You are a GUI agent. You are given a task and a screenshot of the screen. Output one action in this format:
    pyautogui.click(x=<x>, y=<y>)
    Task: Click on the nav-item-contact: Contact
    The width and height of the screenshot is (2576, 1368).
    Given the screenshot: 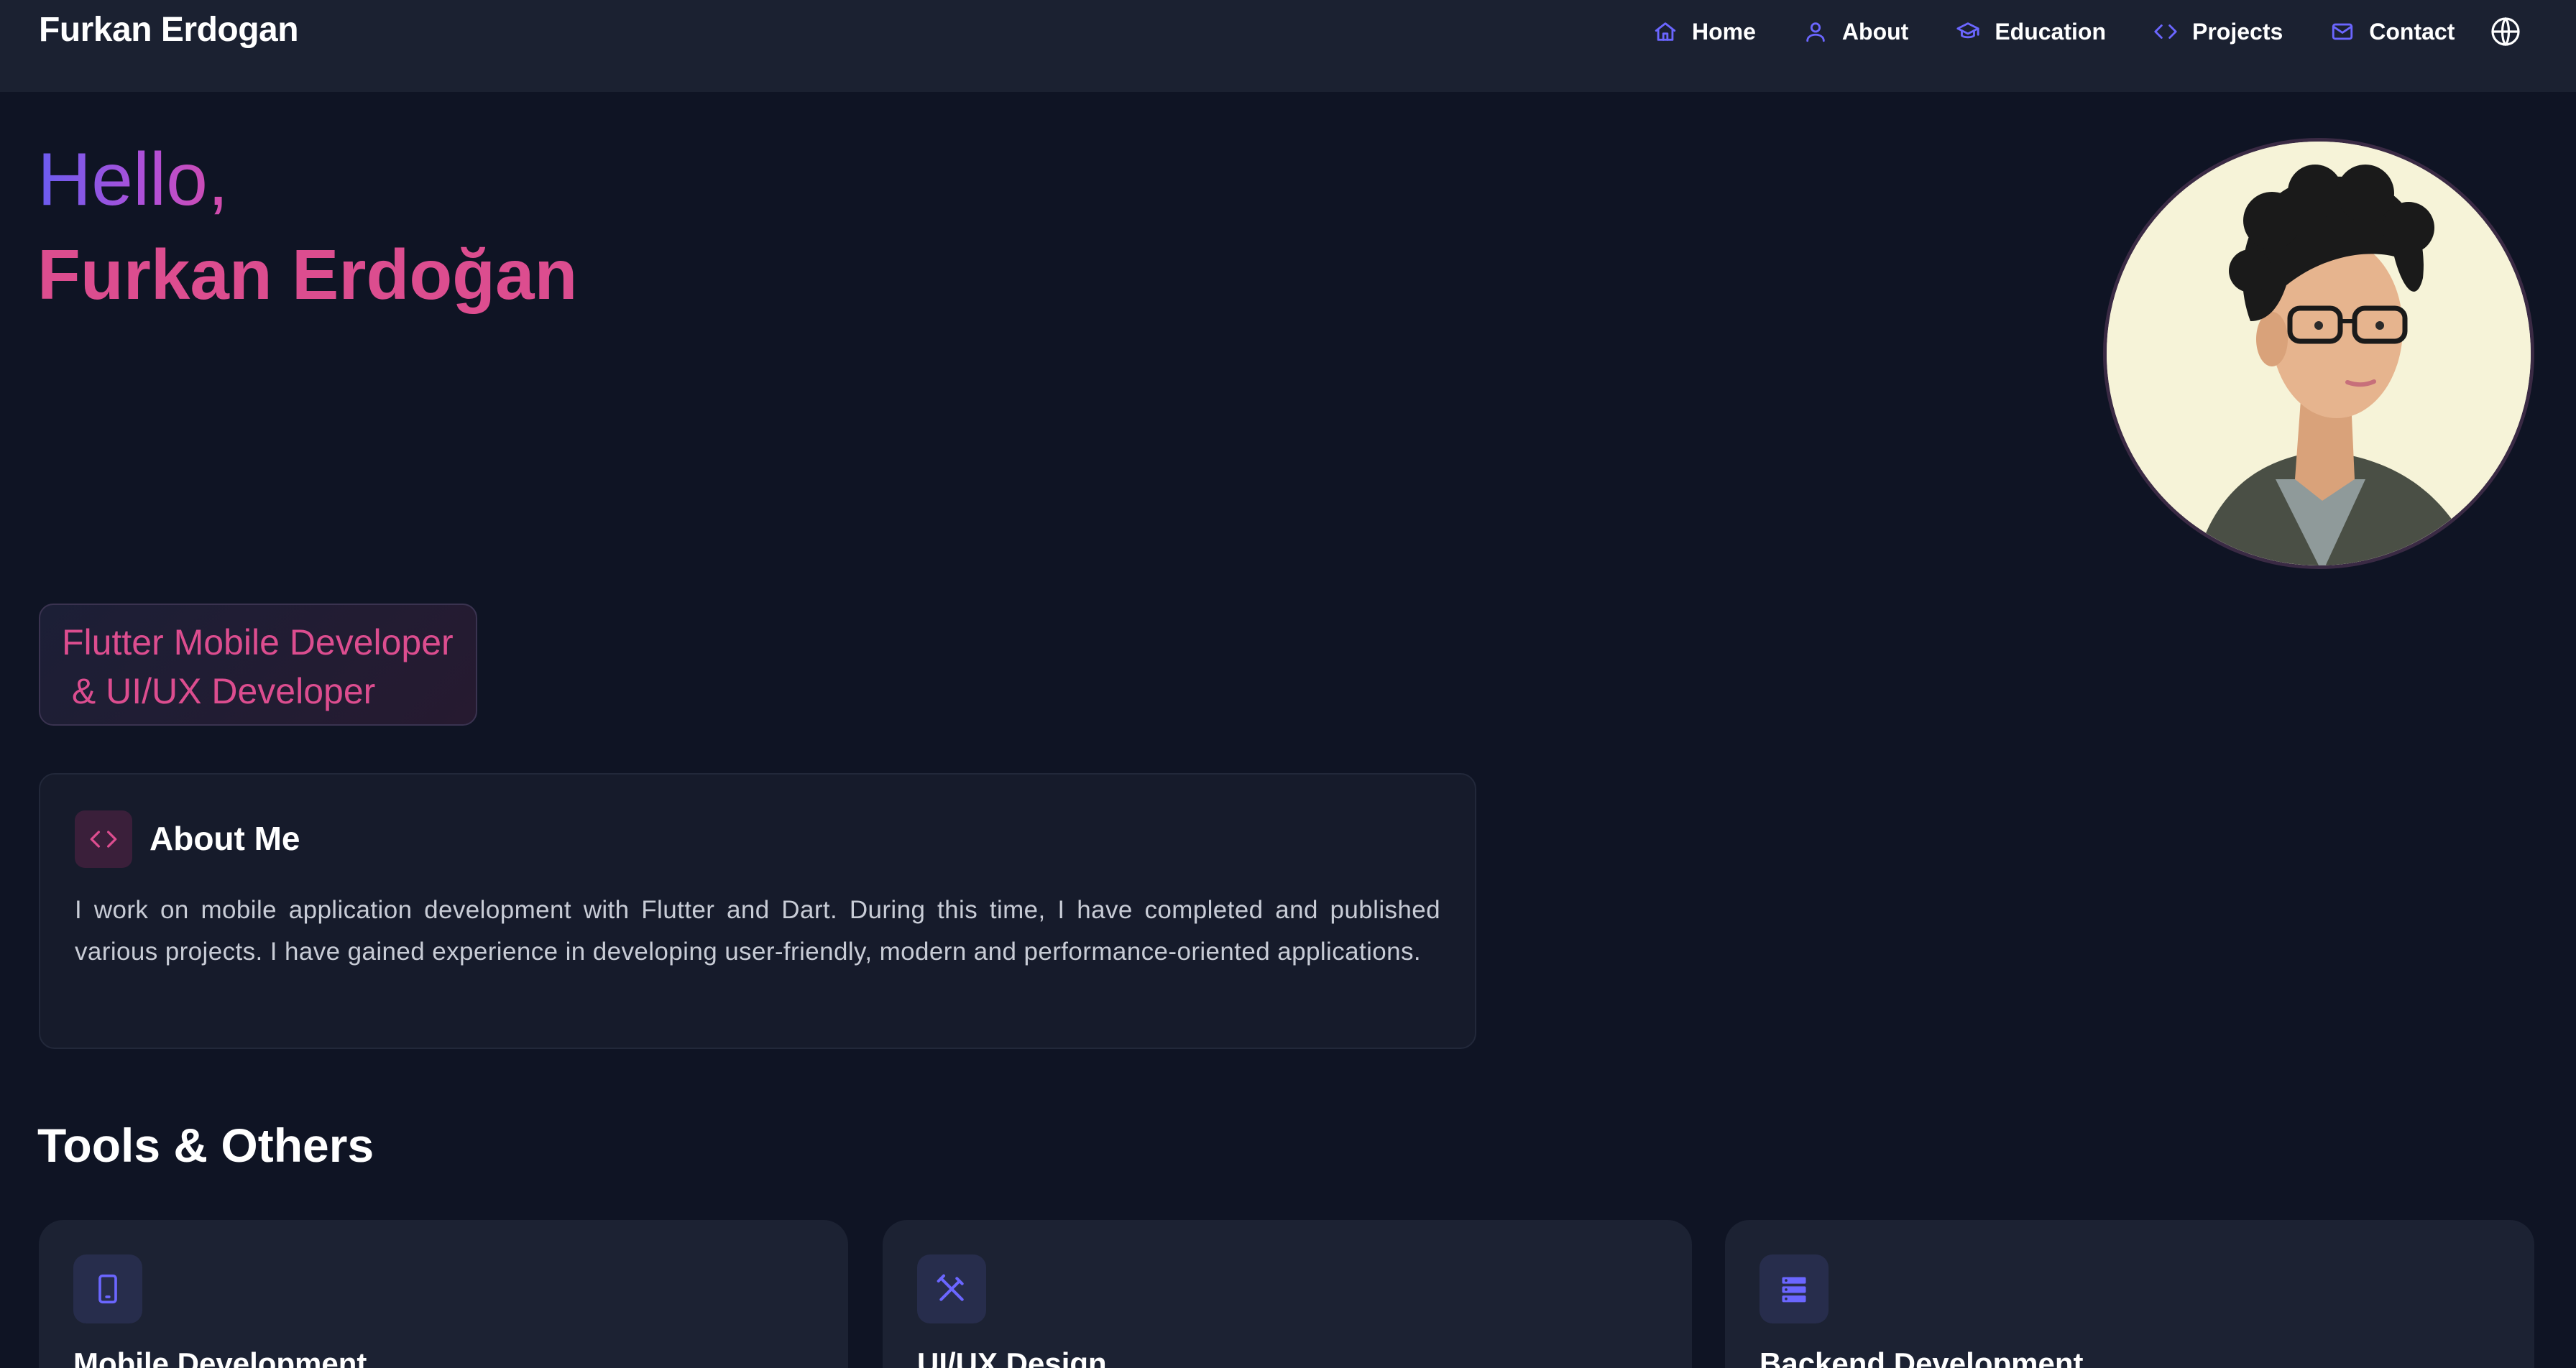 What is the action you would take?
    pyautogui.click(x=2392, y=32)
    